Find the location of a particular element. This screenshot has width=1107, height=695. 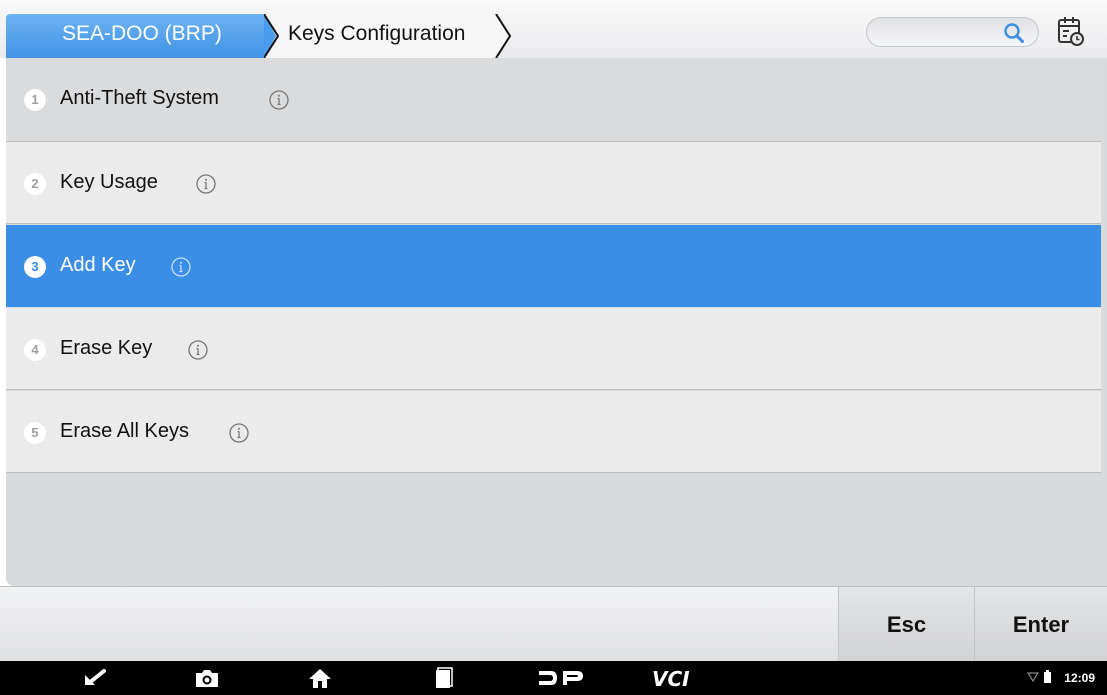

menu-item-add-key: 3 Add Key is located at coordinates (553, 266).